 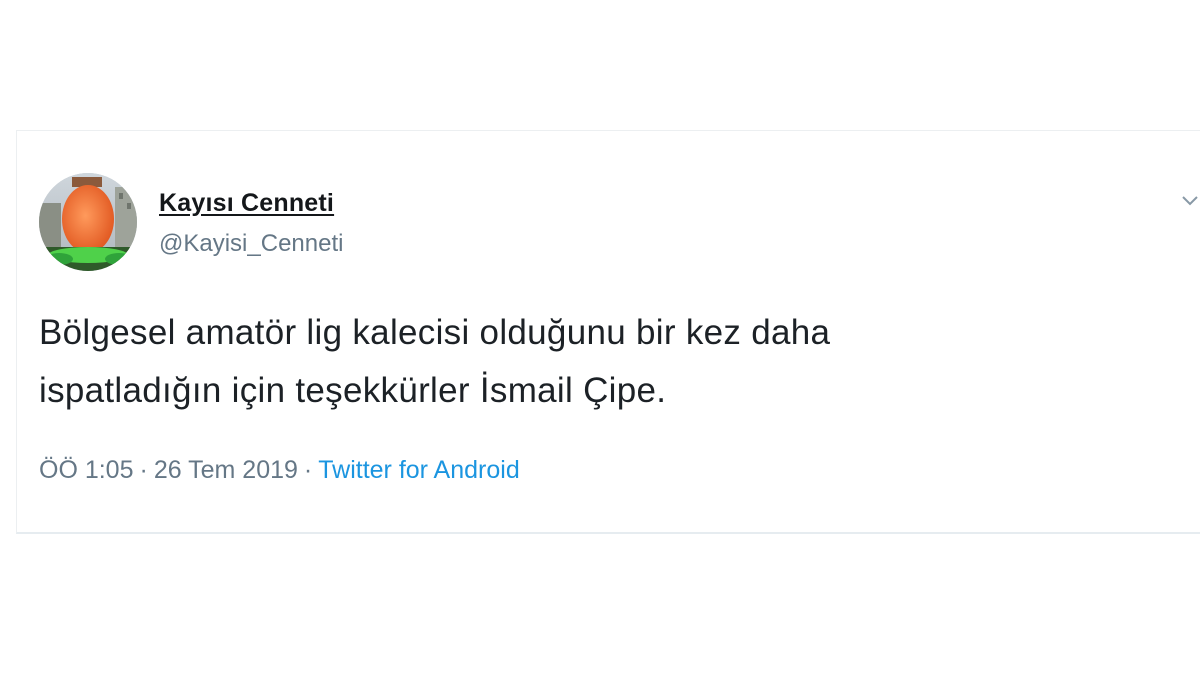 What do you see at coordinates (251, 203) in the screenshot?
I see `author-display-name: Kayısı Cenneti` at bounding box center [251, 203].